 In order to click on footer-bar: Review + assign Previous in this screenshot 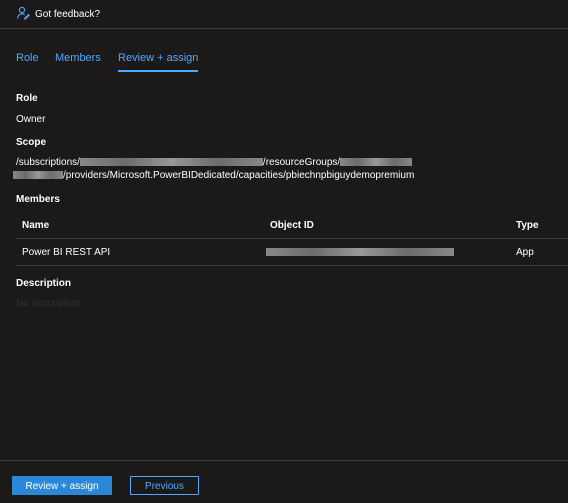, I will do `click(284, 481)`.